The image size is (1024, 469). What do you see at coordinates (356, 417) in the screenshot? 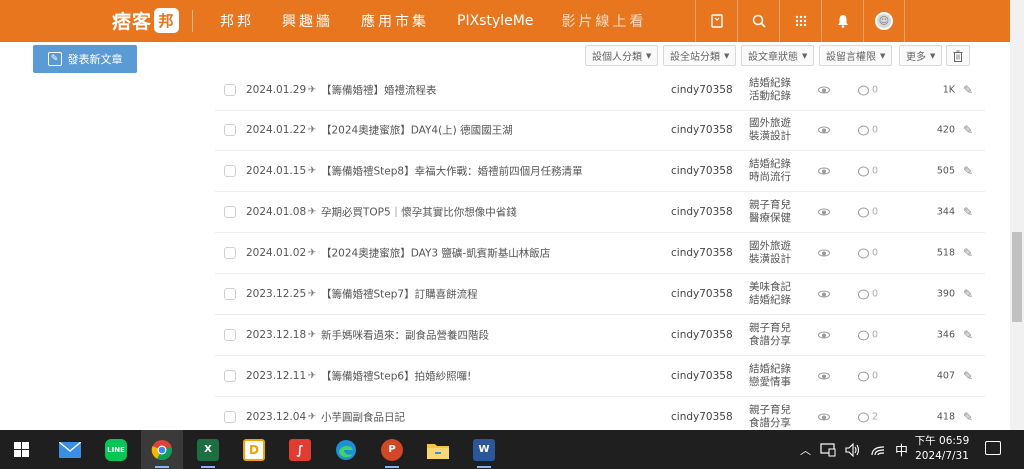
I see `post-title-link: ✈ 小芋圓副食品日記` at bounding box center [356, 417].